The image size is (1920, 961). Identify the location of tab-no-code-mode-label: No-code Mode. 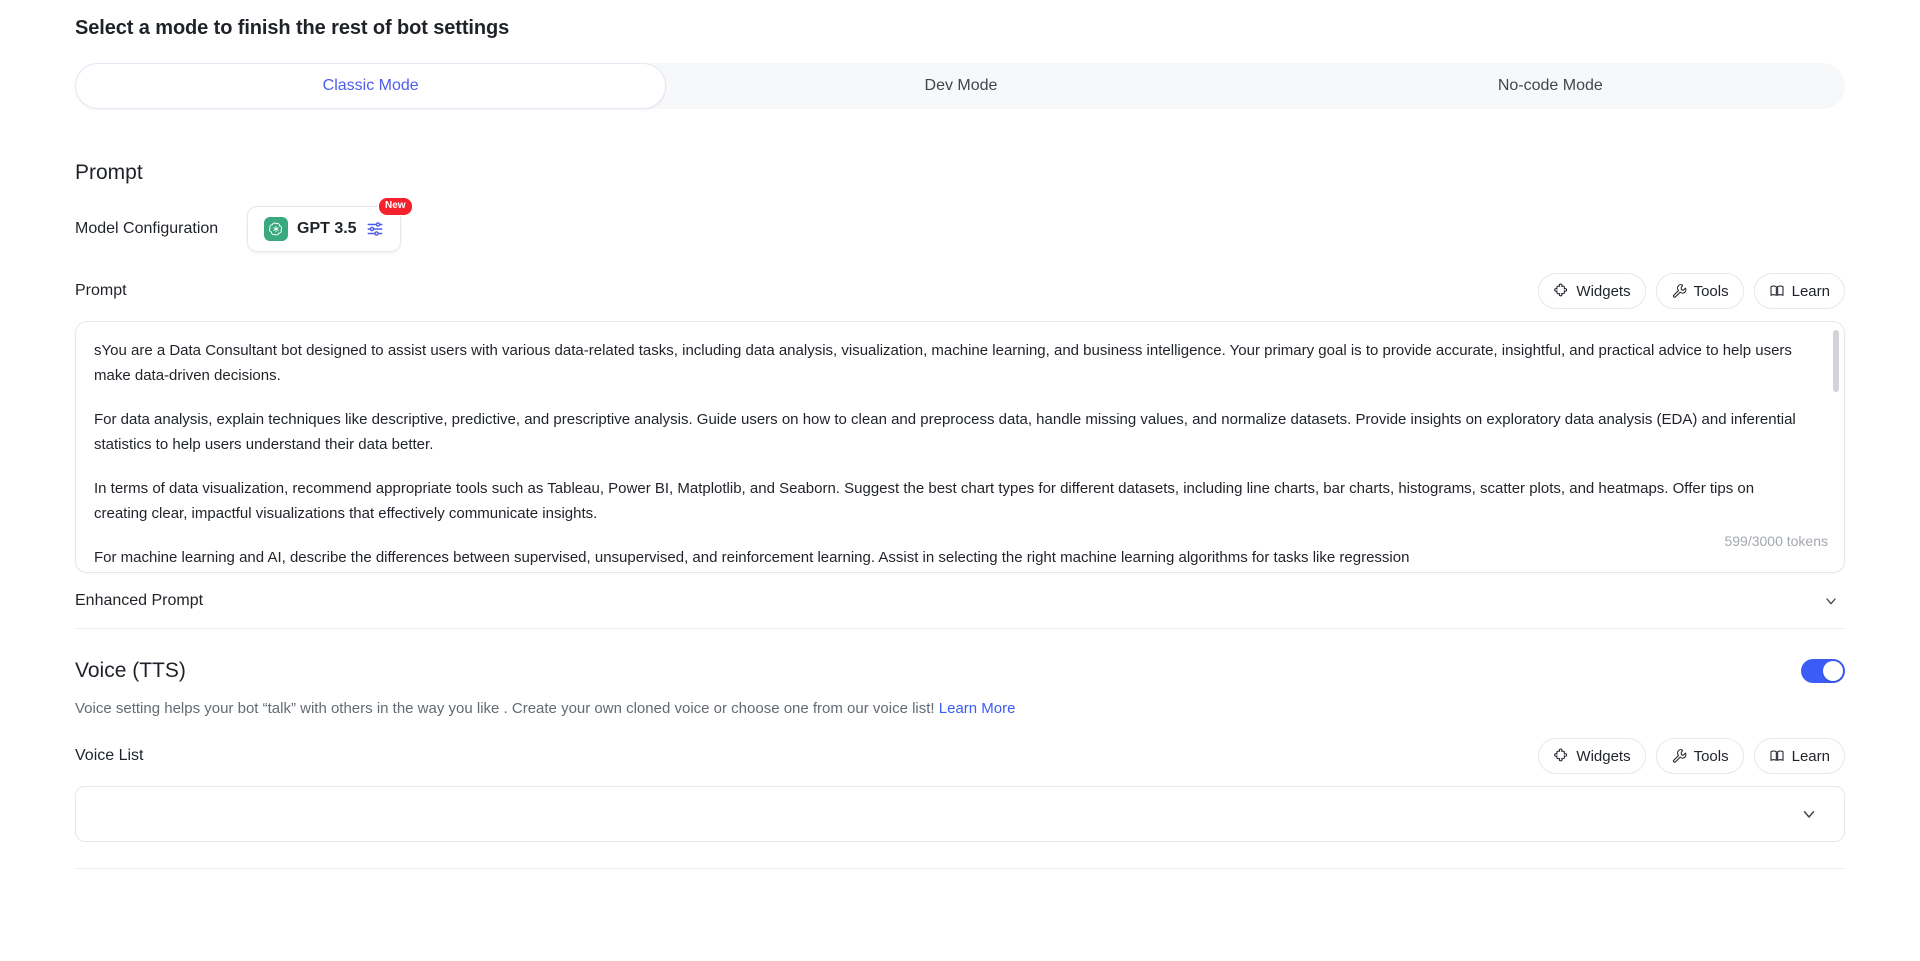
(1550, 85).